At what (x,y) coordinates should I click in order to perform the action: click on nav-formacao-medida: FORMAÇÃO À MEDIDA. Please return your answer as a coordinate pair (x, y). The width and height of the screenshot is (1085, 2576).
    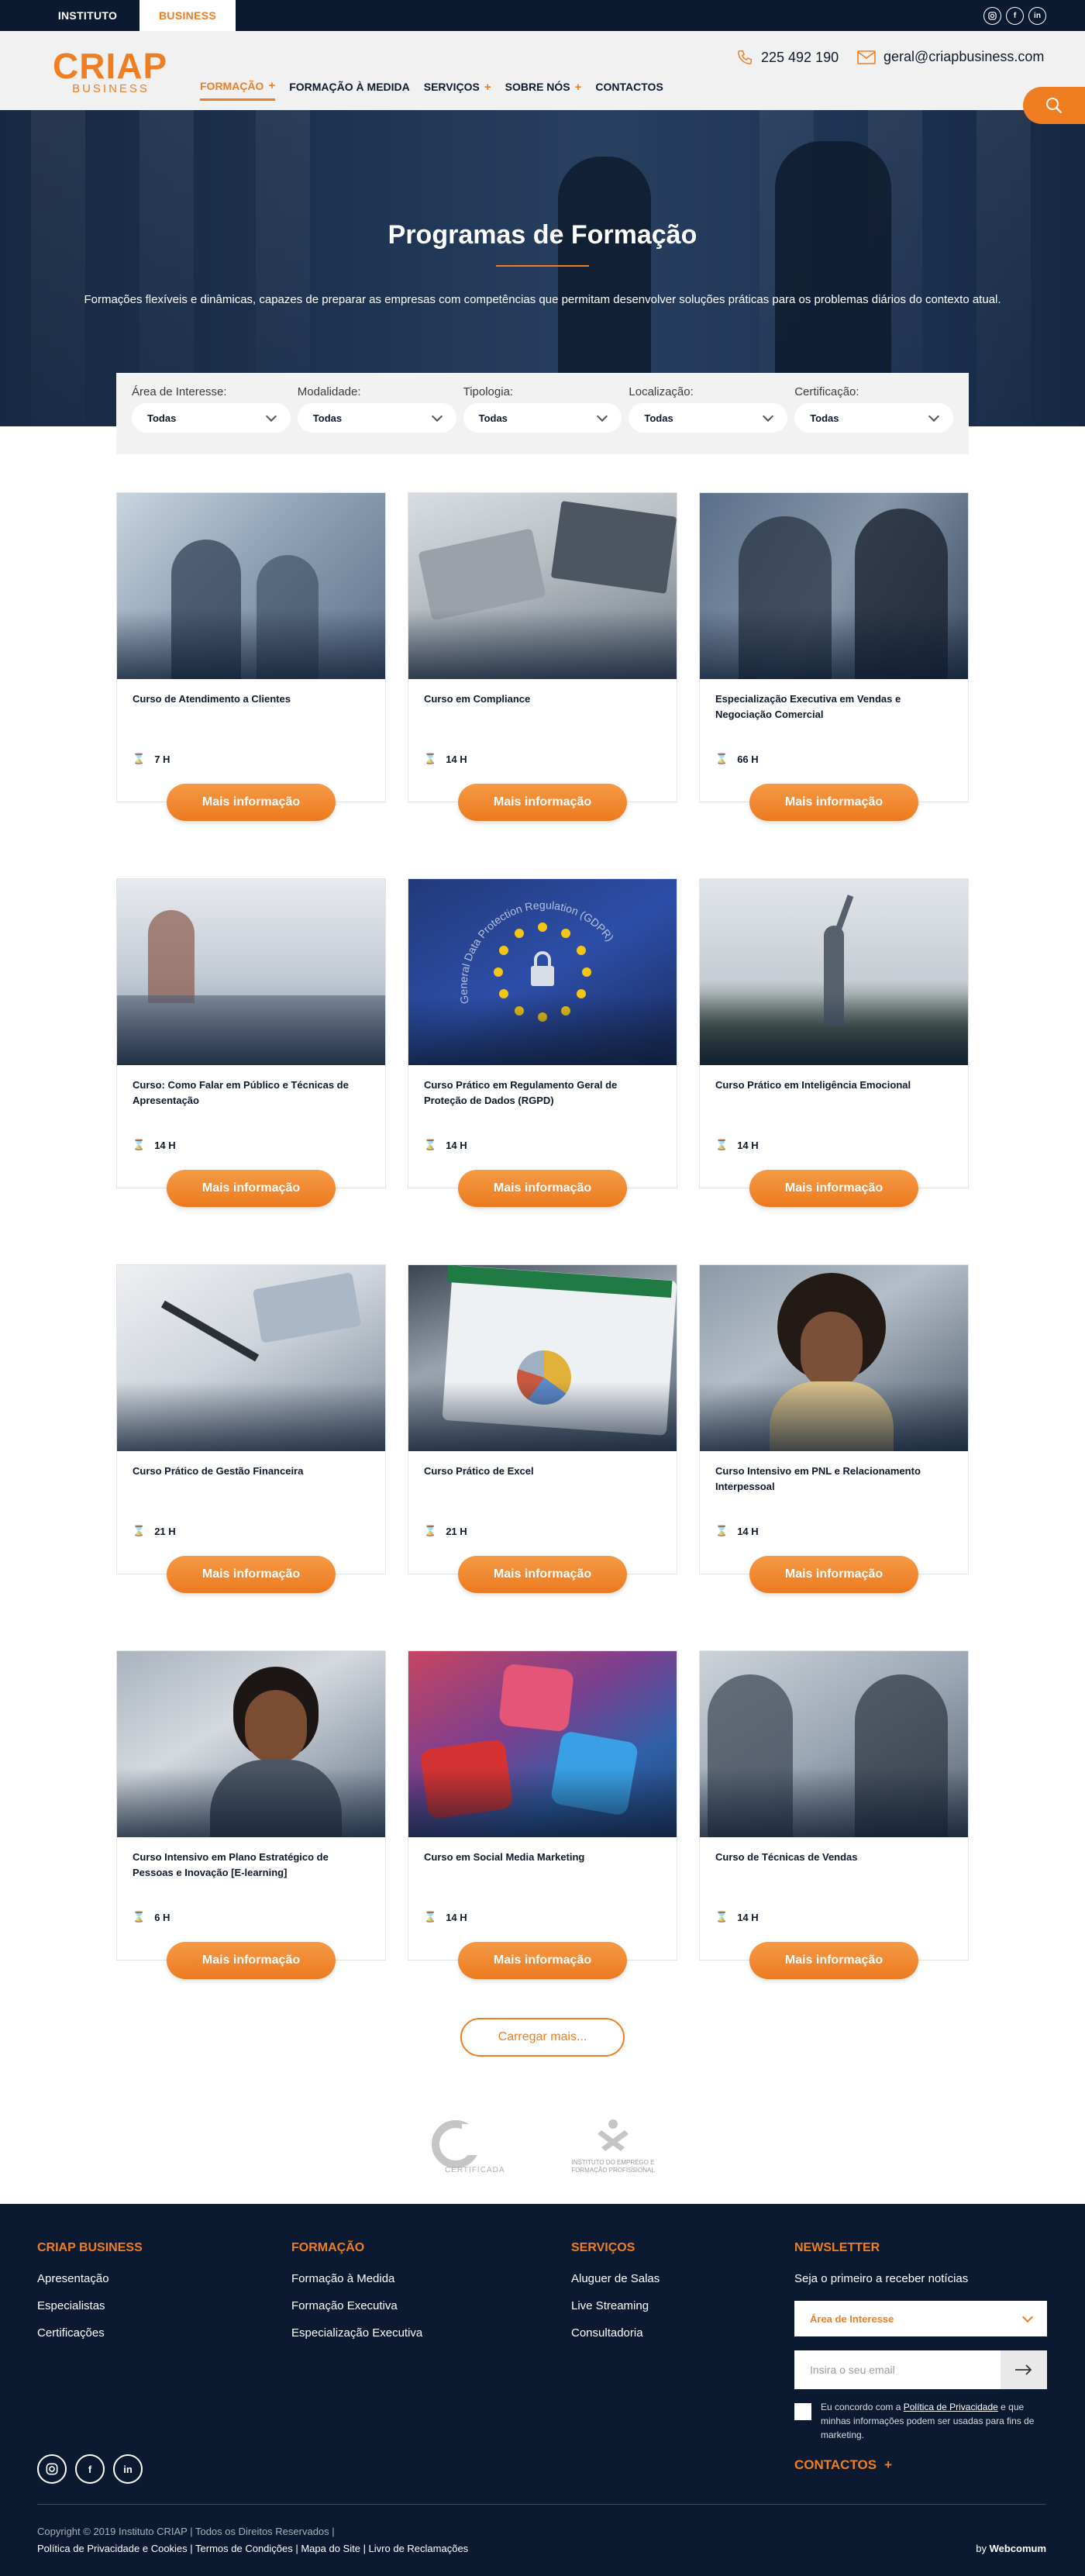
    Looking at the image, I should click on (349, 90).